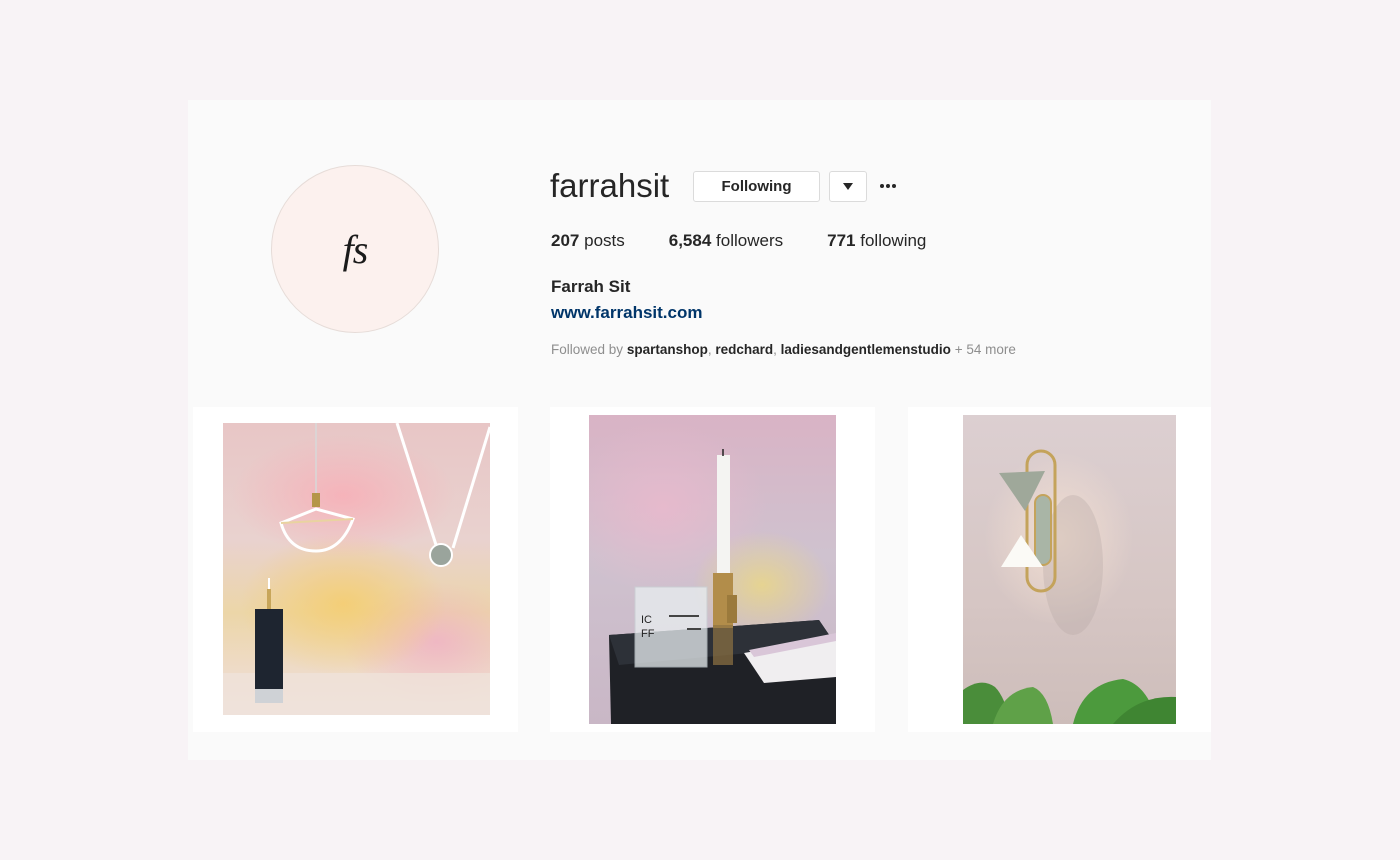  What do you see at coordinates (604, 240) in the screenshot?
I see `posts-label: posts` at bounding box center [604, 240].